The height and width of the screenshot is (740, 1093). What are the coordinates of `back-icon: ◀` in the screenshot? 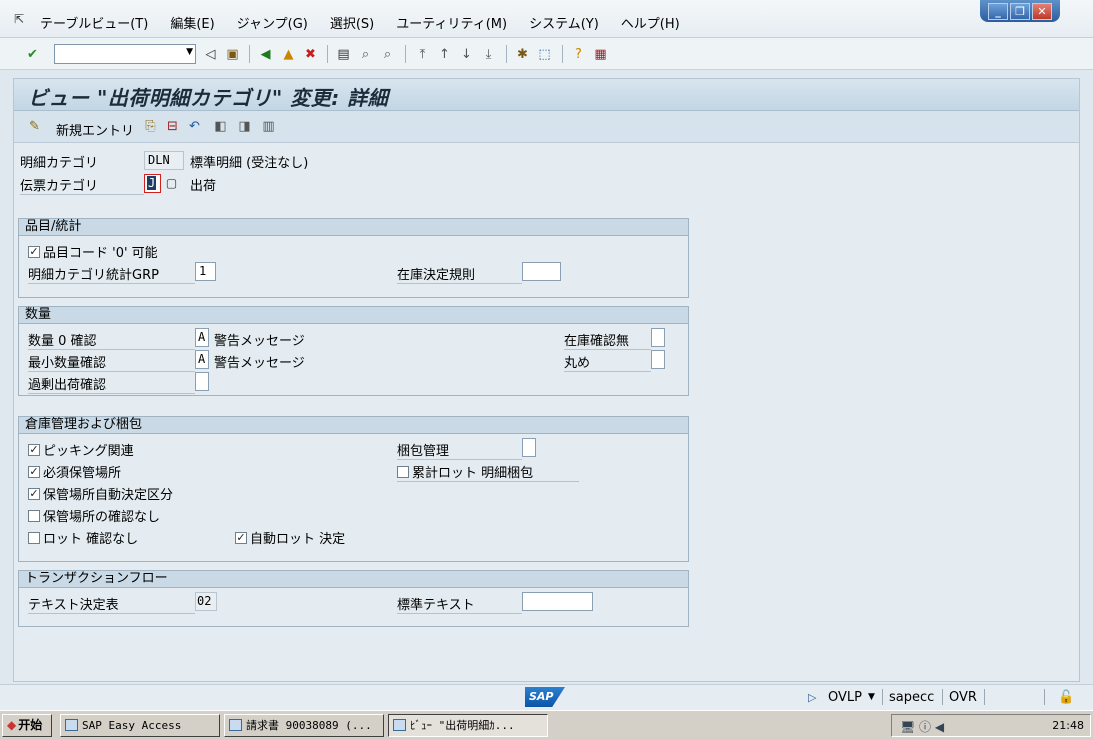 It's located at (265, 54).